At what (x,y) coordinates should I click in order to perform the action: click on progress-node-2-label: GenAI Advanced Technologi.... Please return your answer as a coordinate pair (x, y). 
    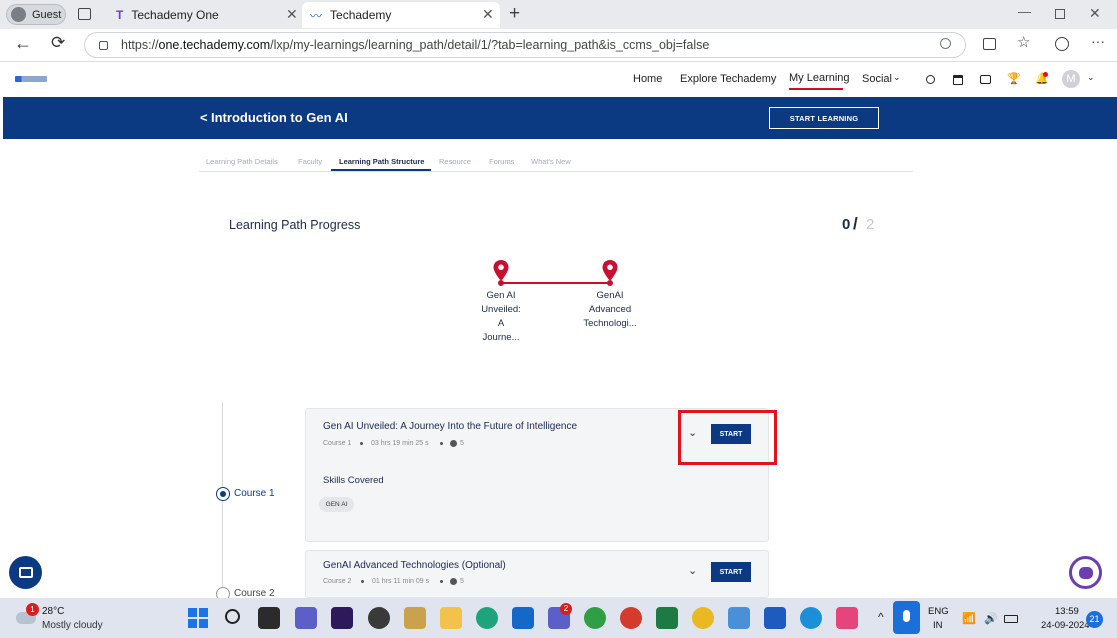
    Looking at the image, I should click on (610, 310).